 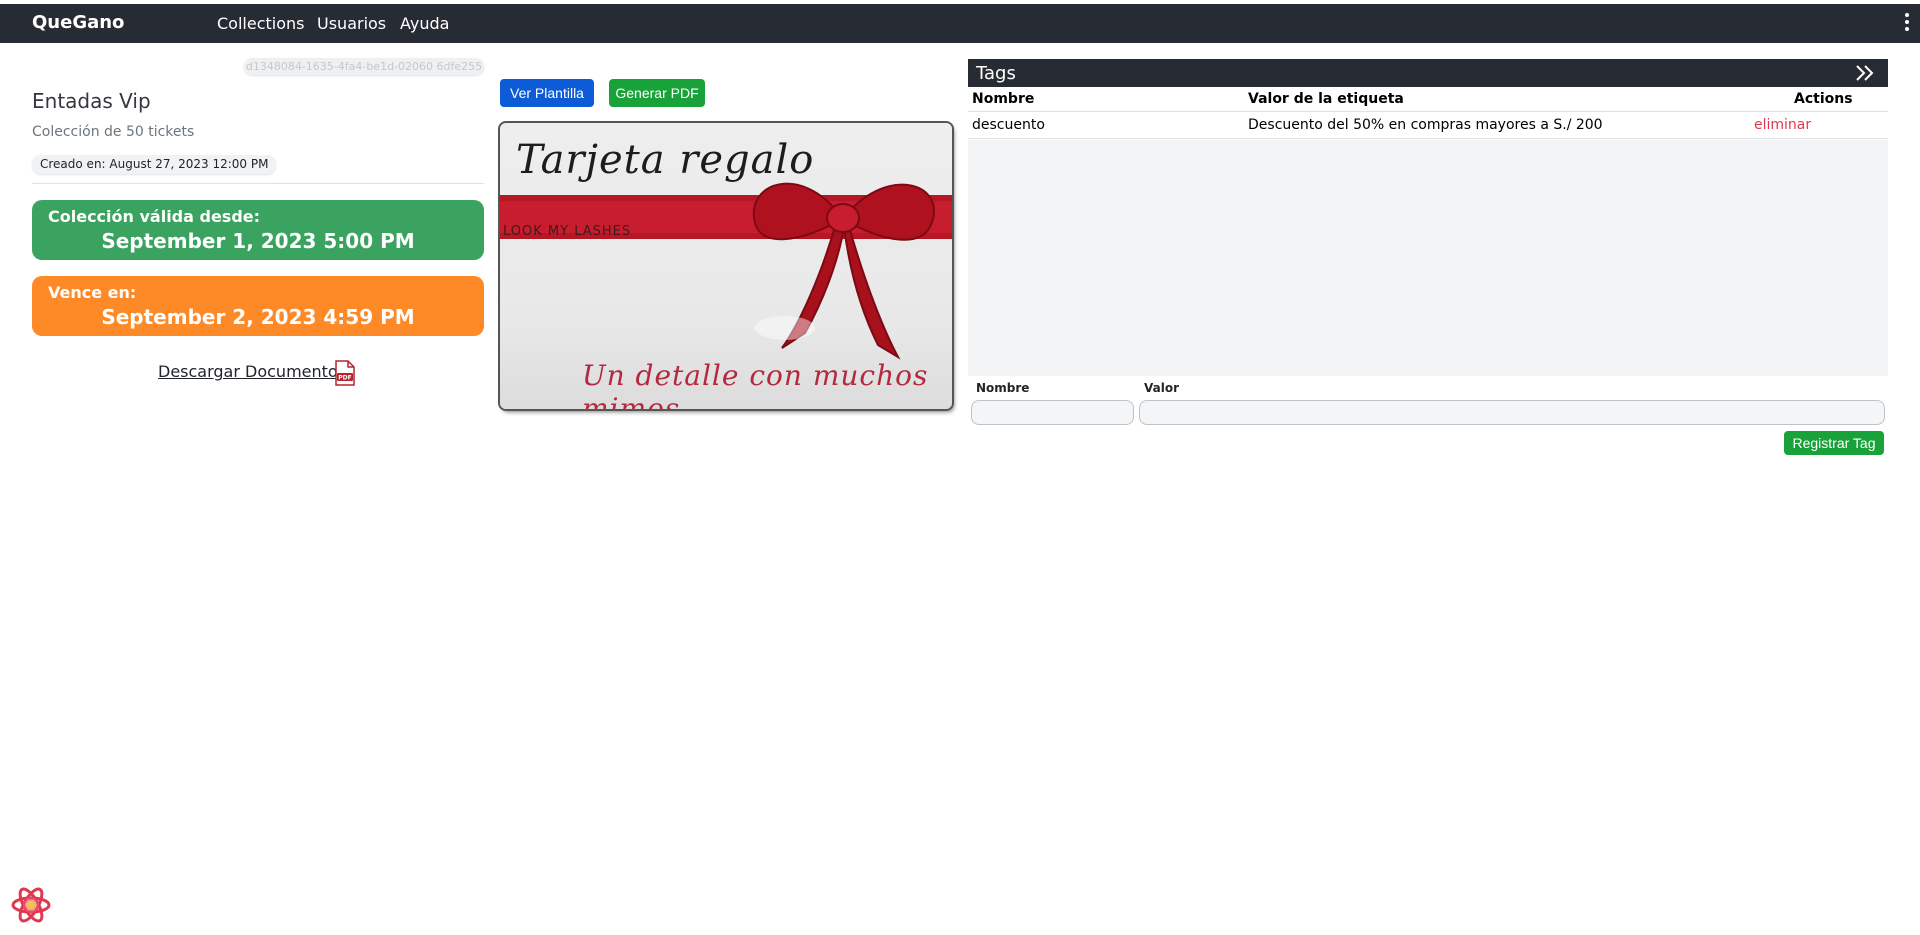 What do you see at coordinates (1907, 24) in the screenshot?
I see `kebab-menu-icon` at bounding box center [1907, 24].